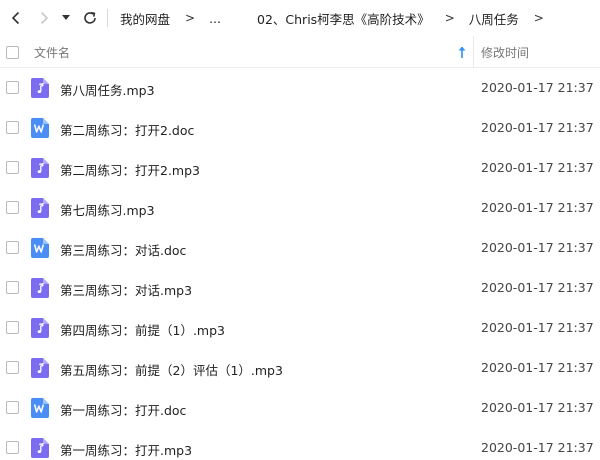 The width and height of the screenshot is (600, 460). I want to click on refresh-button, so click(90, 18).